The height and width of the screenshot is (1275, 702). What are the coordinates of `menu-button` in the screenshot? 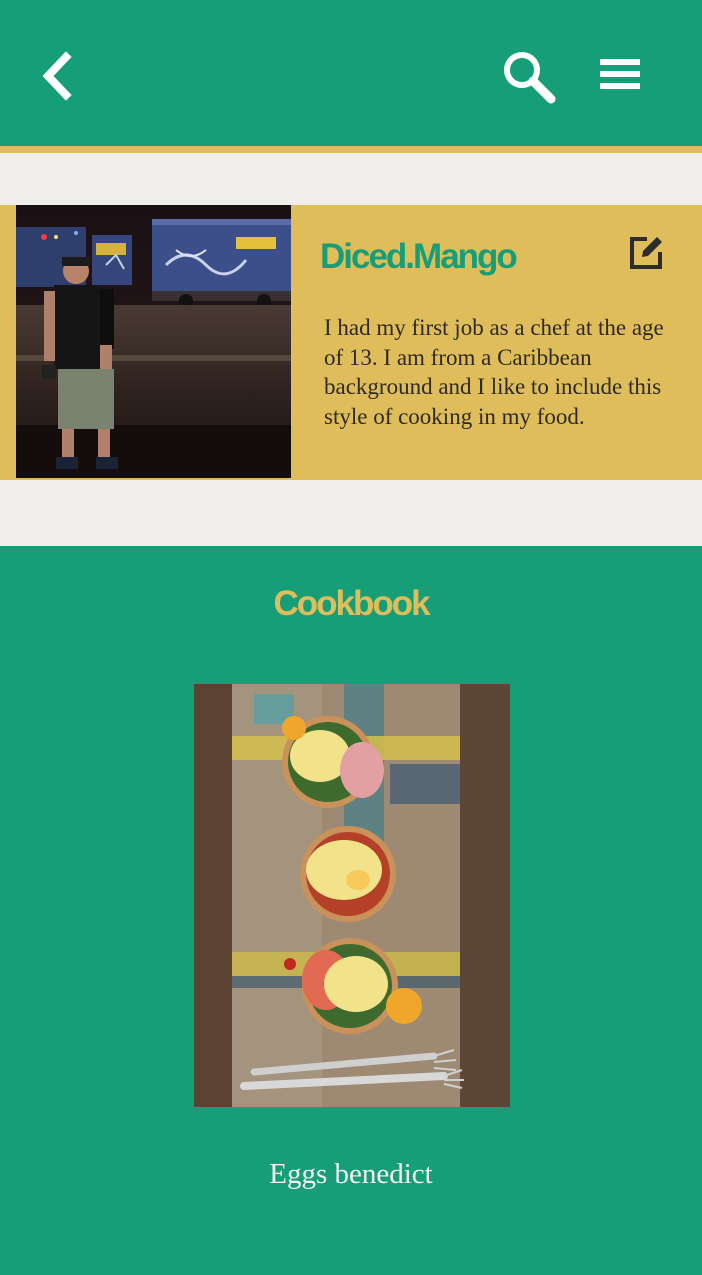 It's located at (620, 74).